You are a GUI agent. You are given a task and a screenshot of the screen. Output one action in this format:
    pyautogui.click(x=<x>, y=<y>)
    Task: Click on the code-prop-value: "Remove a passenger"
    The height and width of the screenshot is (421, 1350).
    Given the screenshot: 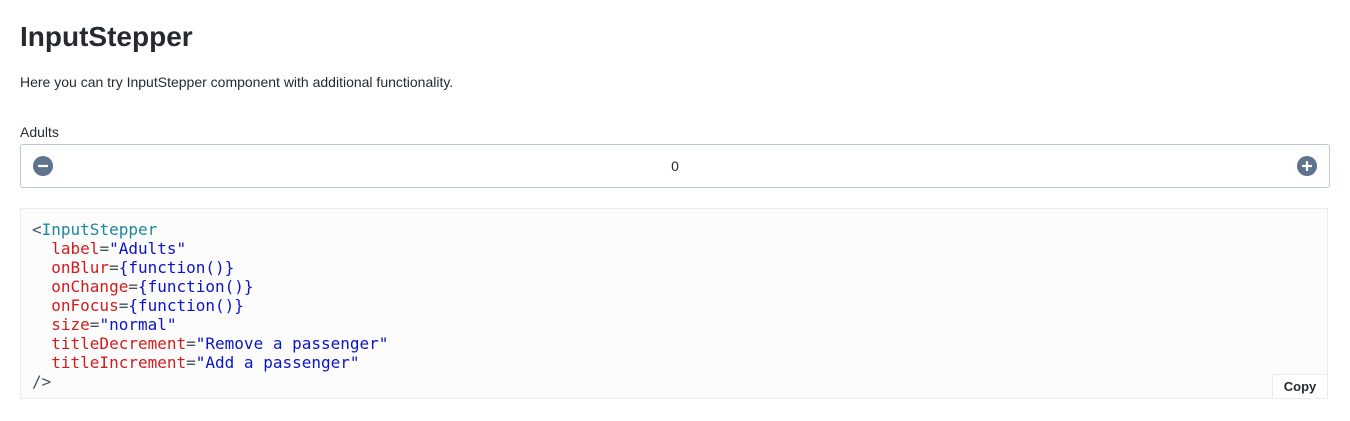 What is the action you would take?
    pyautogui.click(x=292, y=343)
    